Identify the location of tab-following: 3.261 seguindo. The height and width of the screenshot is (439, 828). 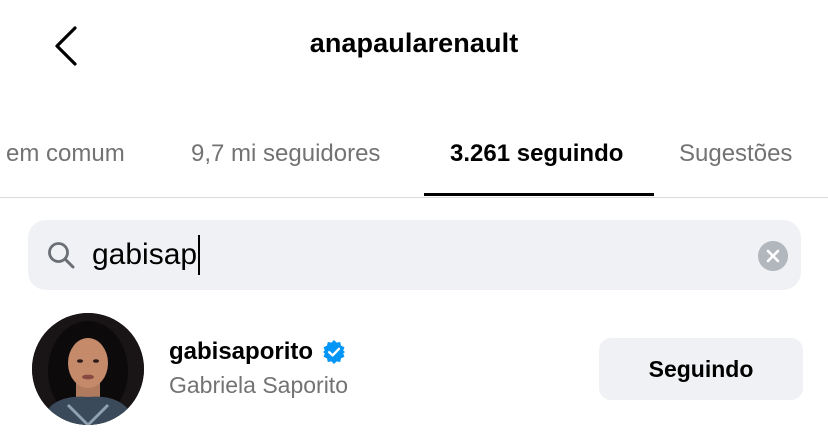
(536, 154).